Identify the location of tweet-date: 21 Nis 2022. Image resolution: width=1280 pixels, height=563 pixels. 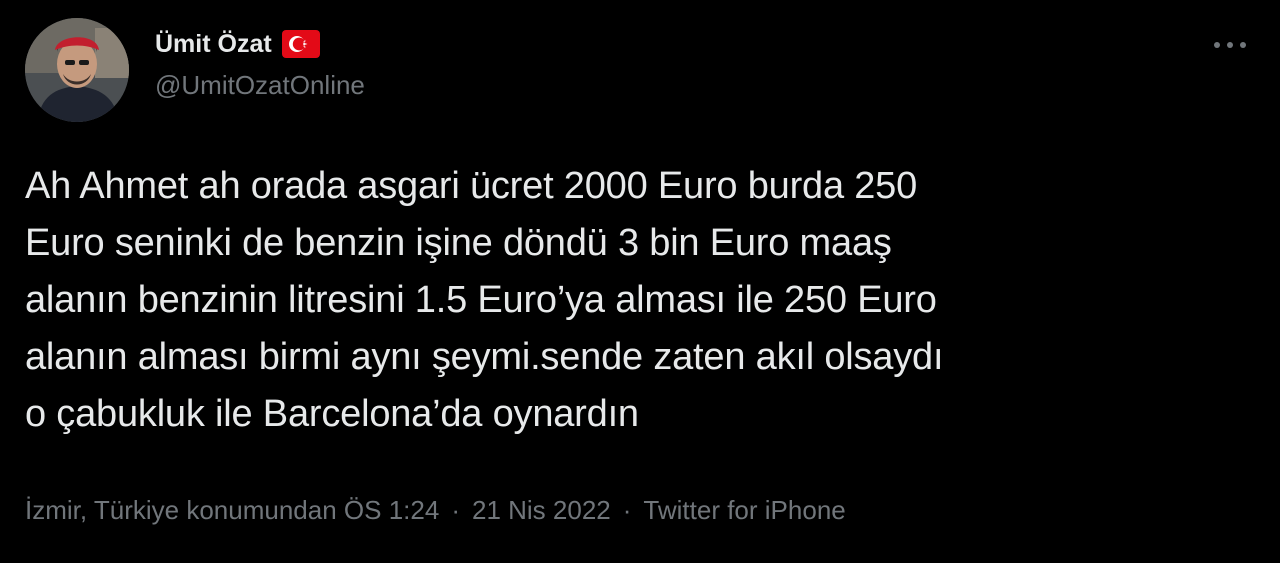
(541, 510).